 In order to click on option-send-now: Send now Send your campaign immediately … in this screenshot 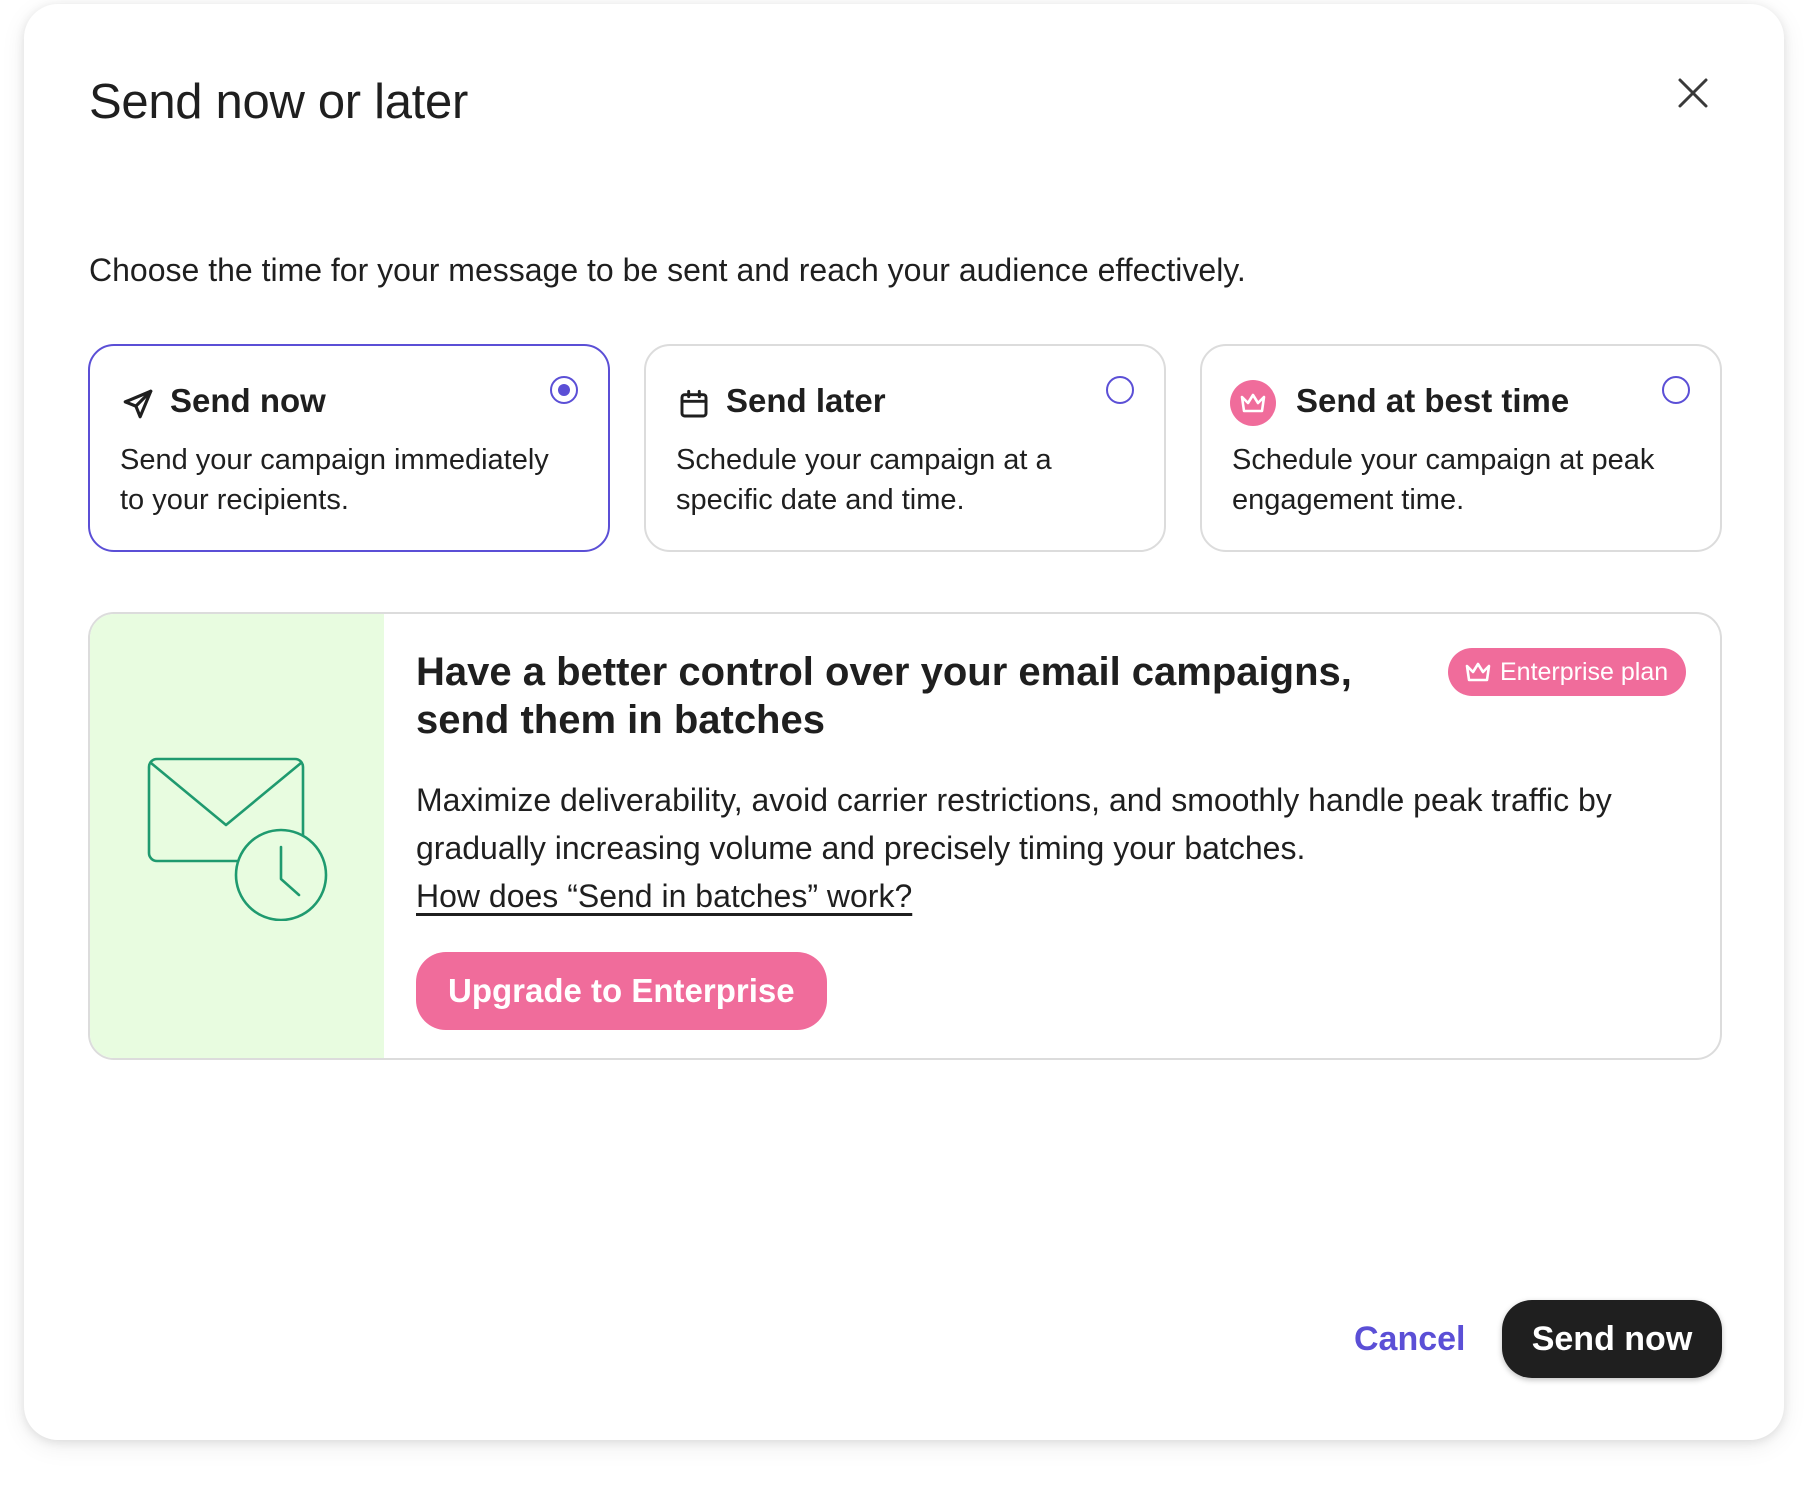, I will do `click(349, 448)`.